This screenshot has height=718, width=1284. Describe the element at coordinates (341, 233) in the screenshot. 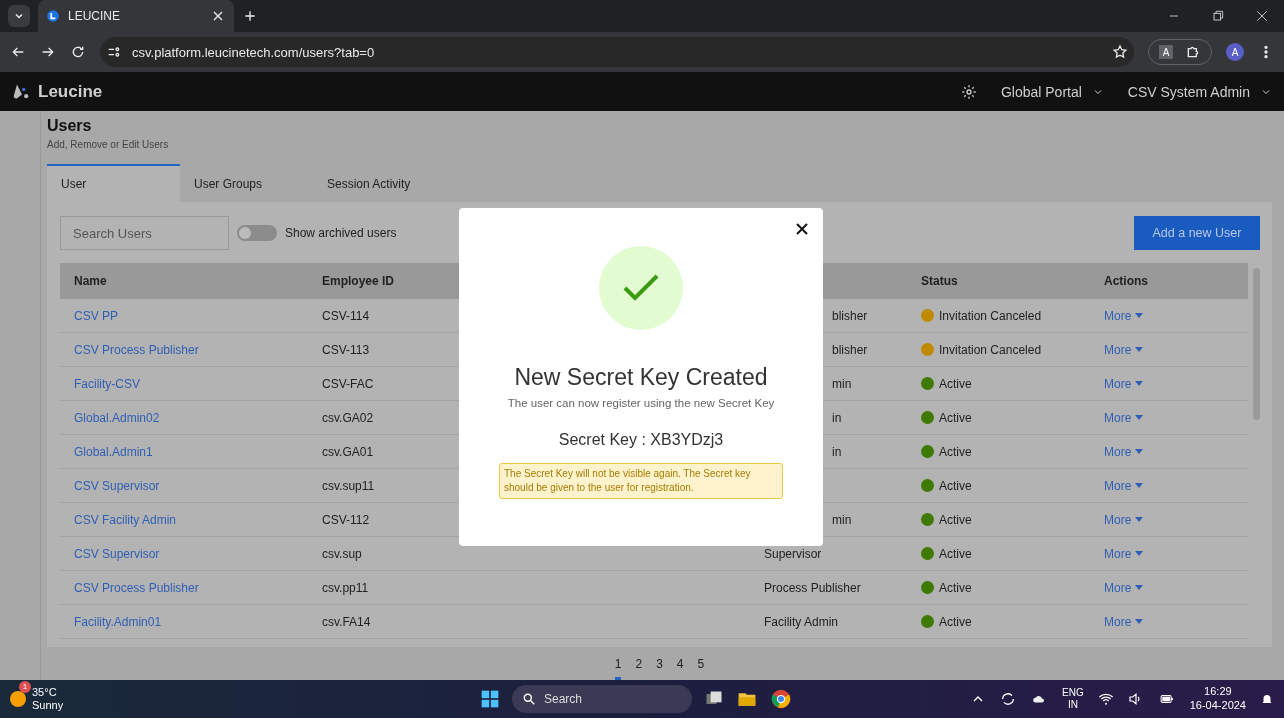

I see `toggle-label: Show archived users` at that location.